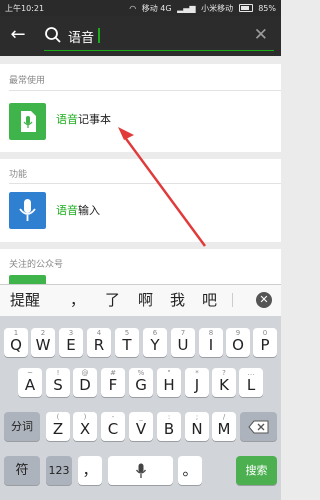 This screenshot has width=320, height=500. I want to click on search-icon, so click(53, 35).